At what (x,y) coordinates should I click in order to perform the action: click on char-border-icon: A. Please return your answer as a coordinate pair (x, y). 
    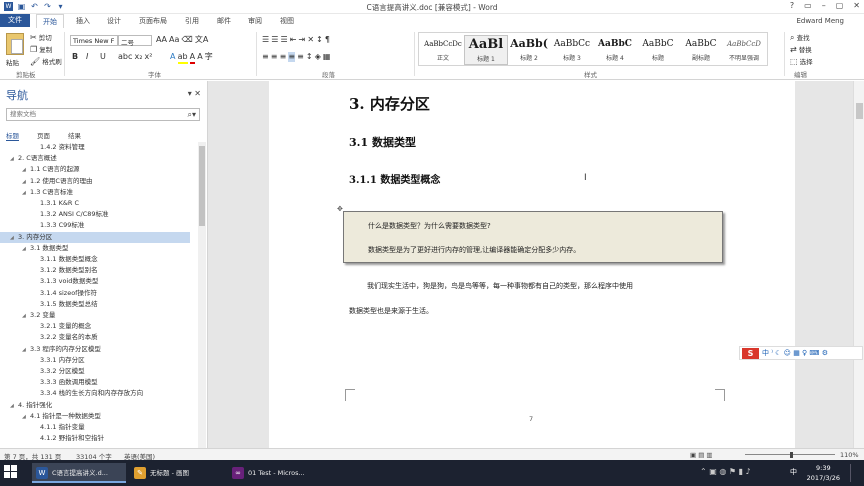
    Looking at the image, I should click on (205, 40).